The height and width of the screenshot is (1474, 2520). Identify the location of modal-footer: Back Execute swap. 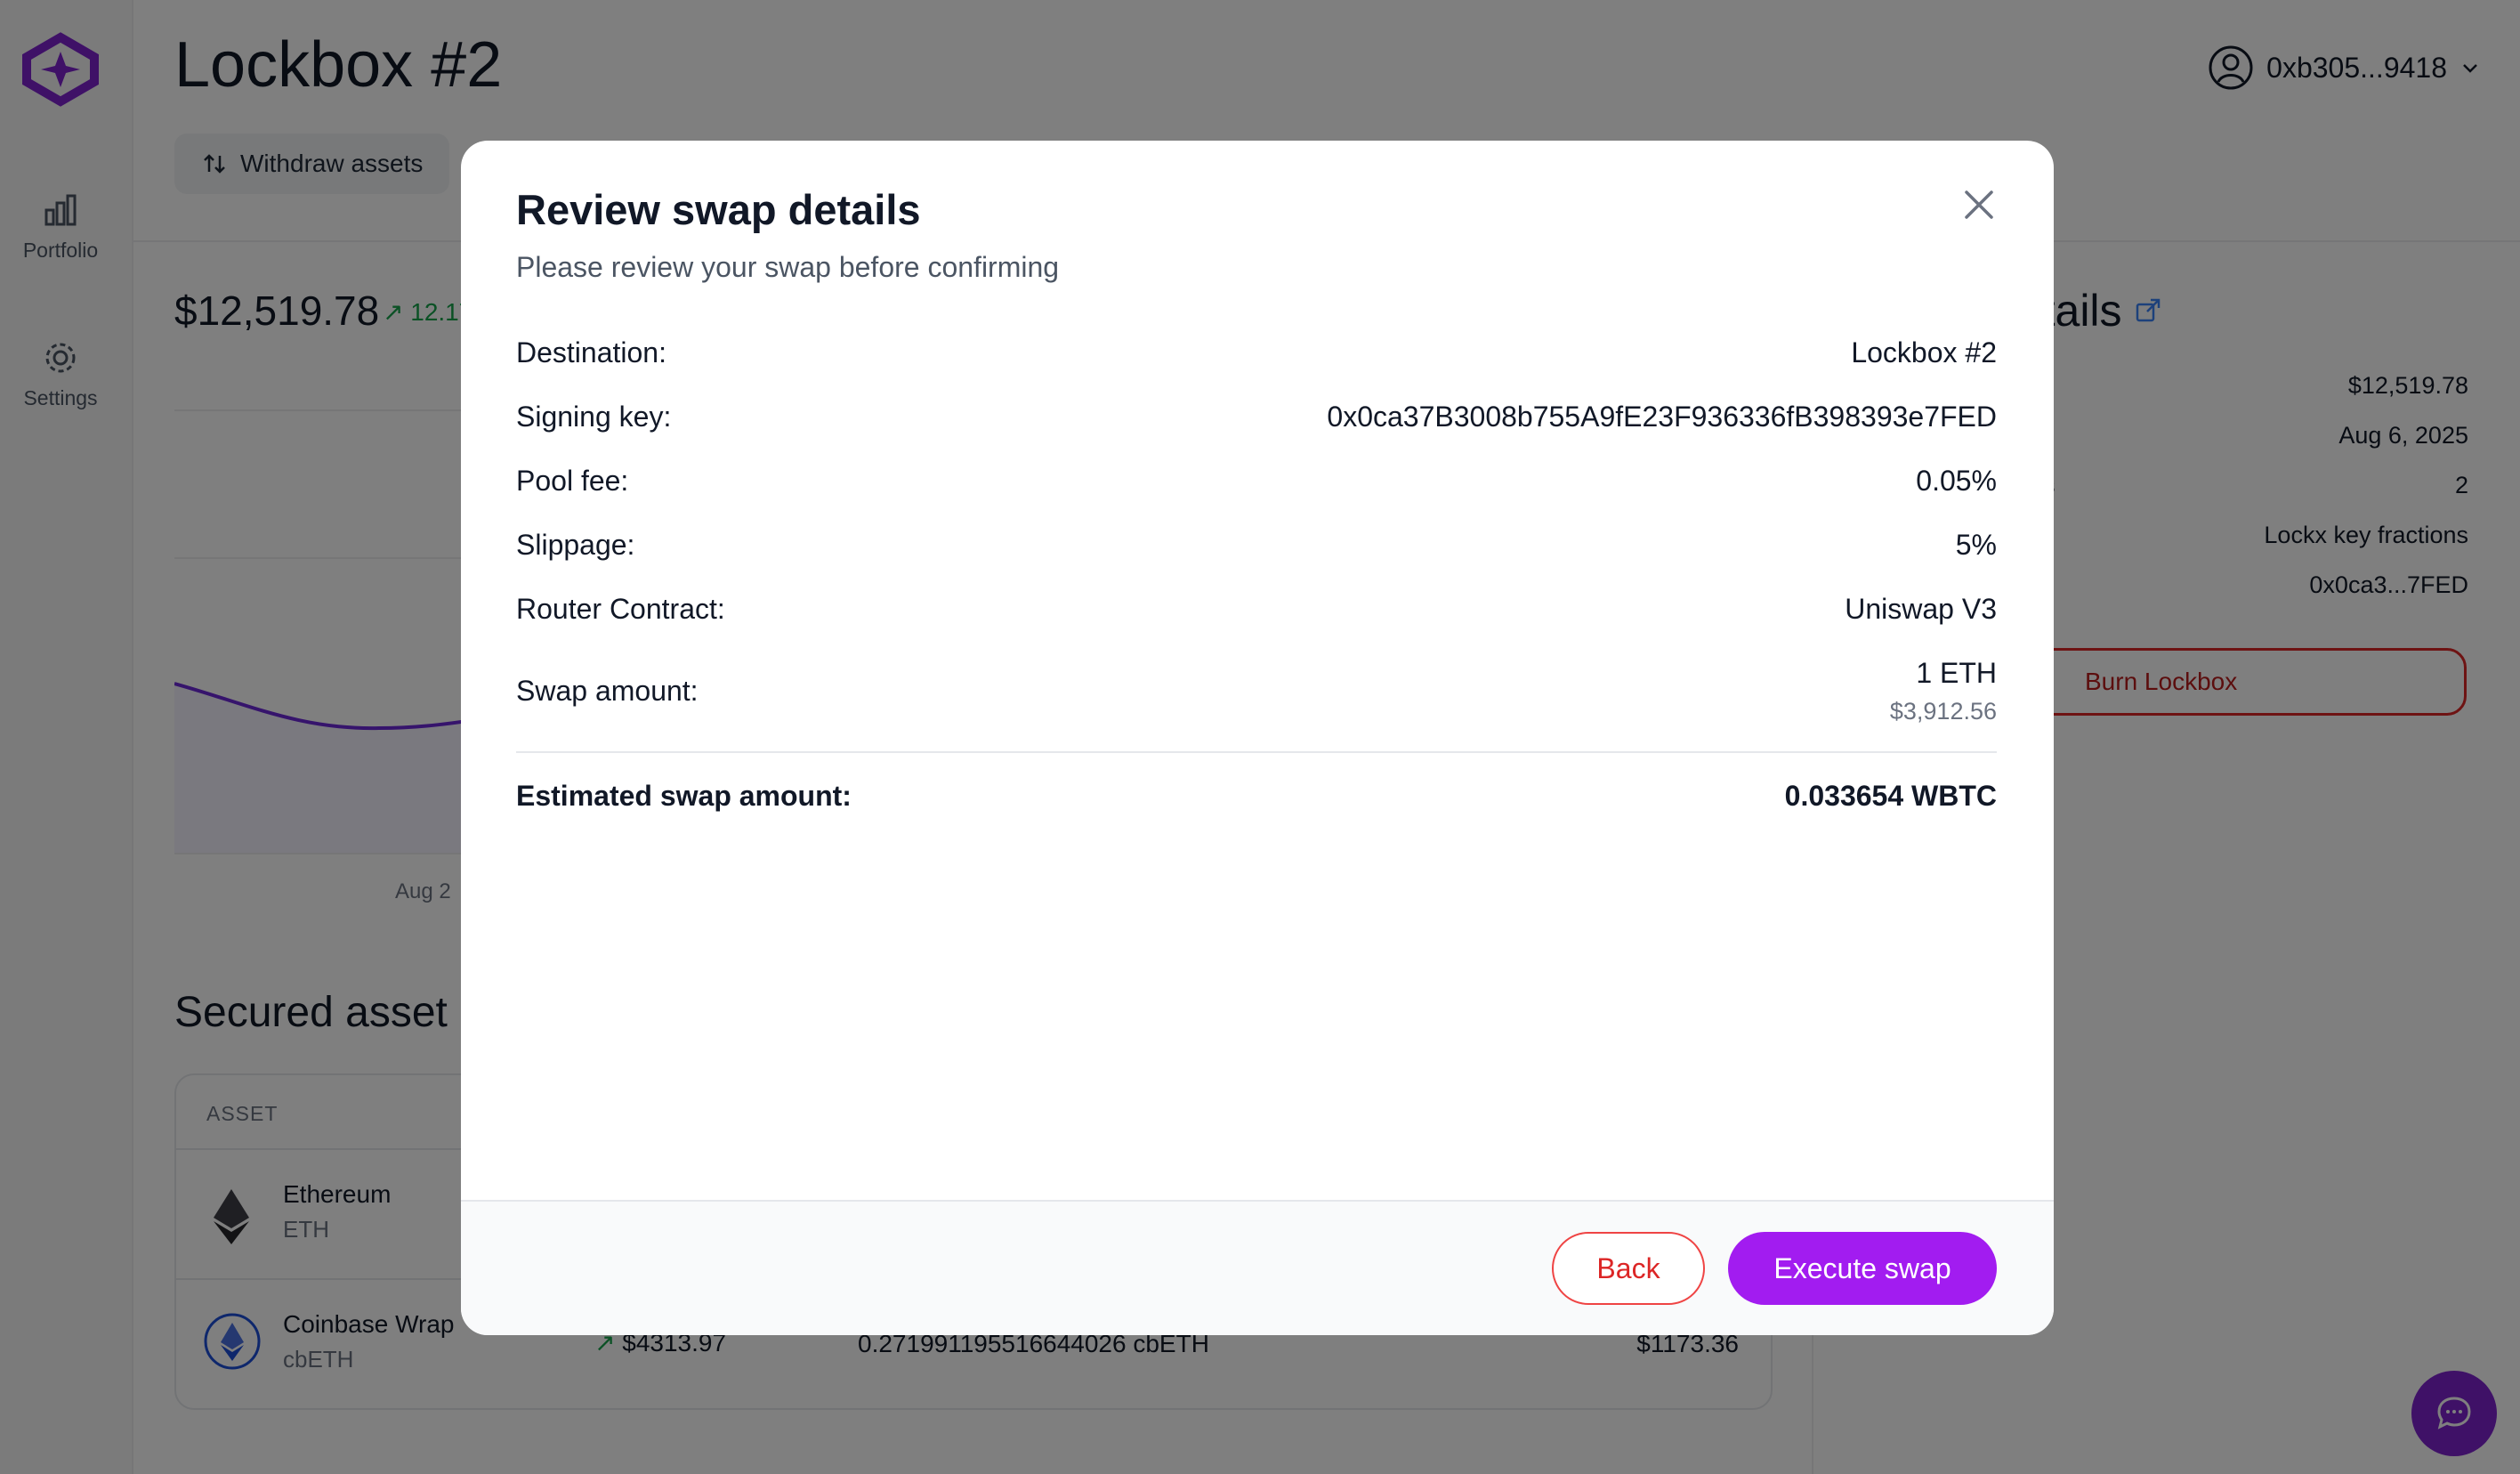
(1257, 1267).